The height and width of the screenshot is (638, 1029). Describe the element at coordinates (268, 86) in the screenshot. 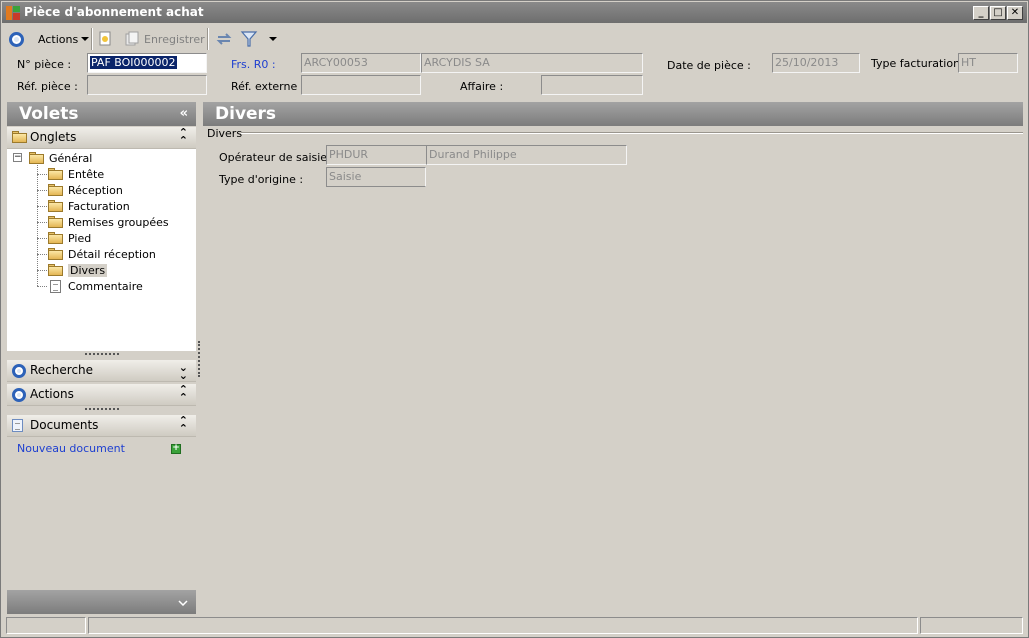

I see `ref-externe-label: Réf. externe :` at that location.